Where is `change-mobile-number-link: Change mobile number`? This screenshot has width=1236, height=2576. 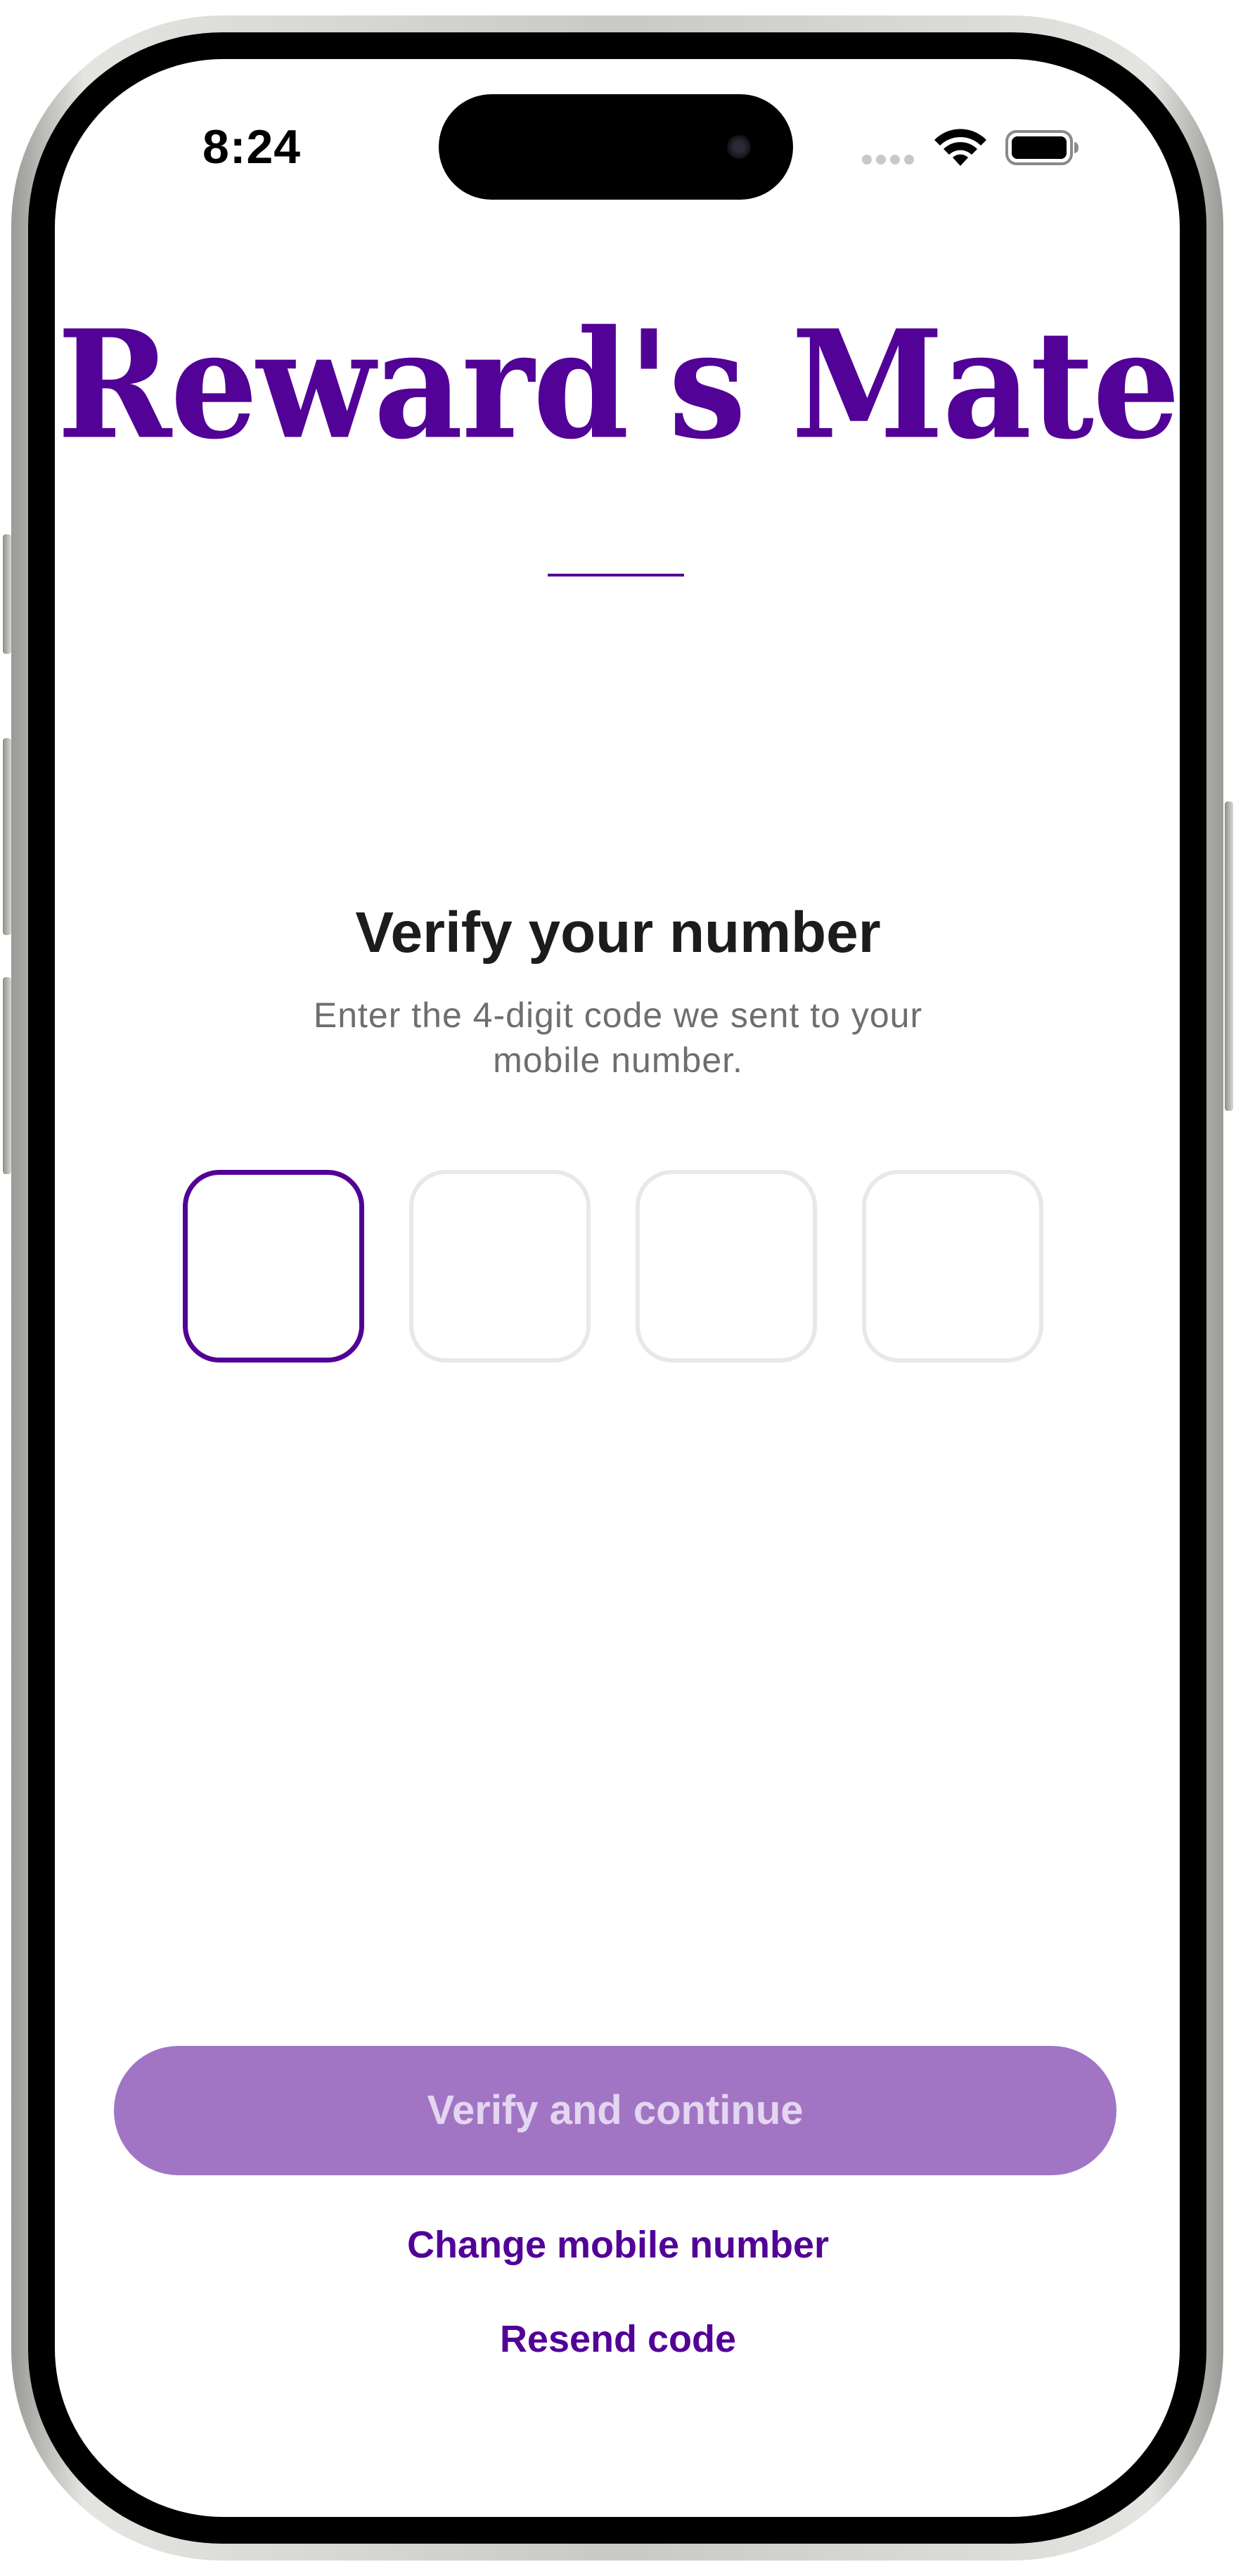
change-mobile-number-link: Change mobile number is located at coordinates (618, 2245).